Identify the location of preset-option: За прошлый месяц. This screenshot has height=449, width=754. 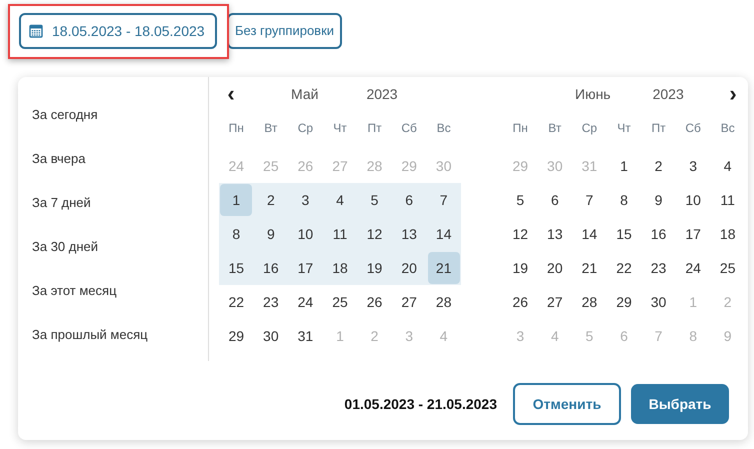
(90, 335).